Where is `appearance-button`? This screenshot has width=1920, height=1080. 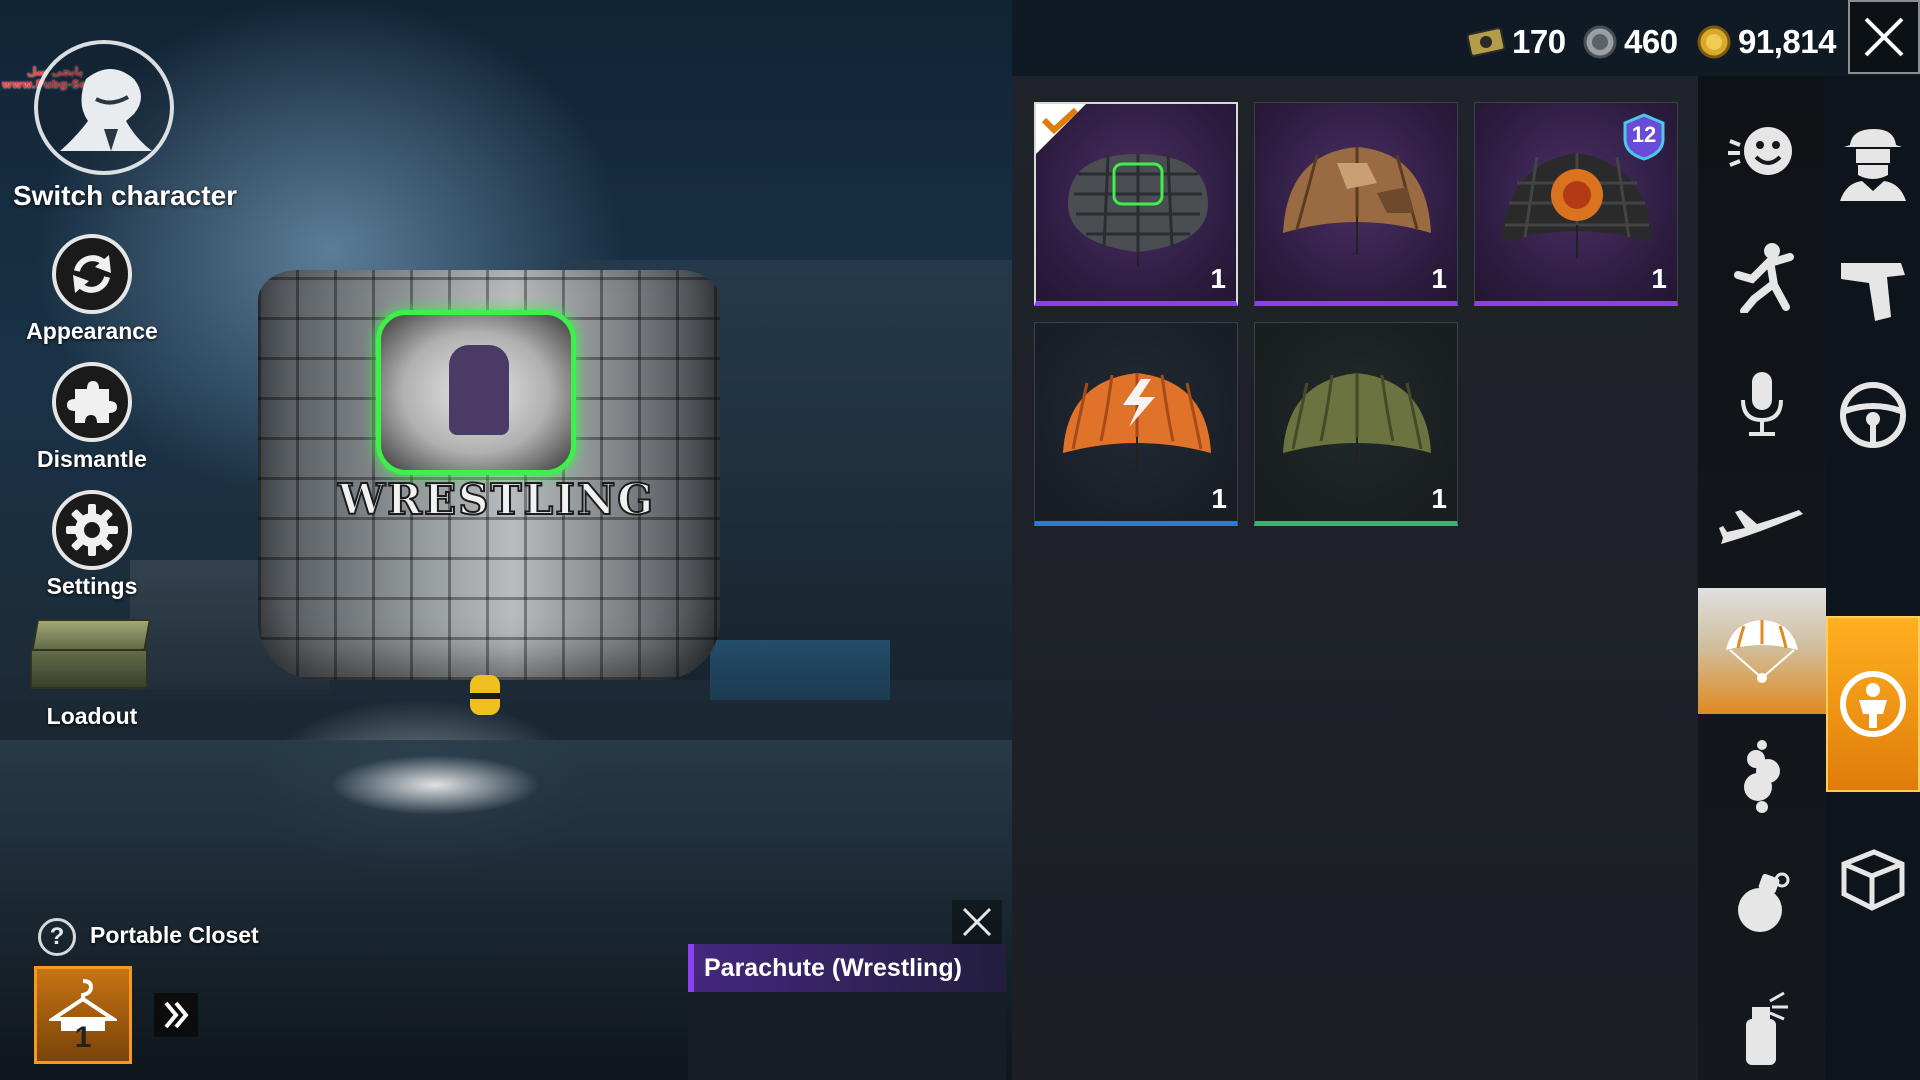
appearance-button is located at coordinates (92, 274).